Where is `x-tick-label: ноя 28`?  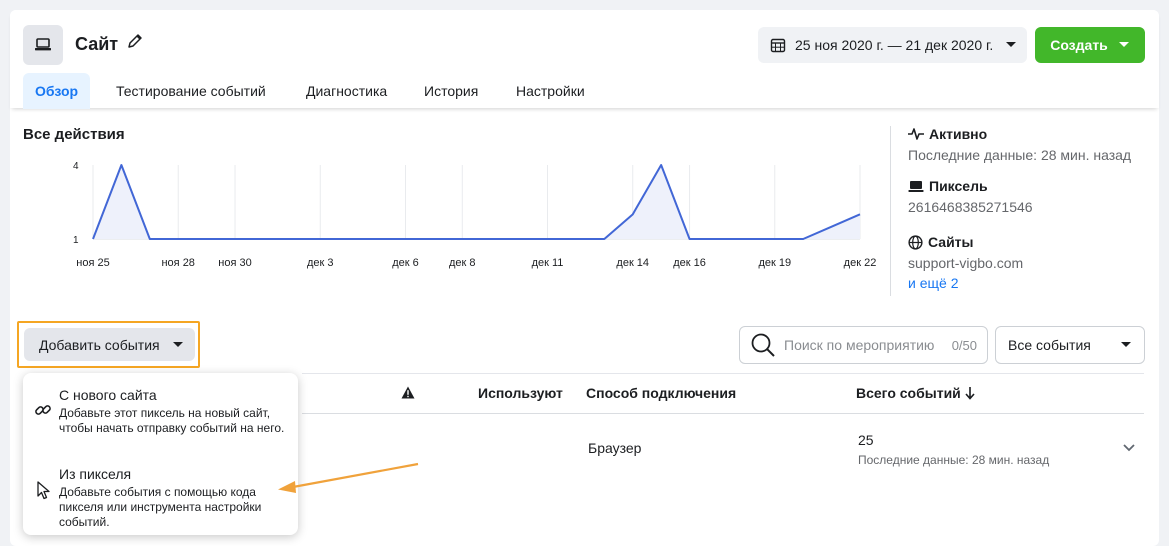 x-tick-label: ноя 28 is located at coordinates (177, 263).